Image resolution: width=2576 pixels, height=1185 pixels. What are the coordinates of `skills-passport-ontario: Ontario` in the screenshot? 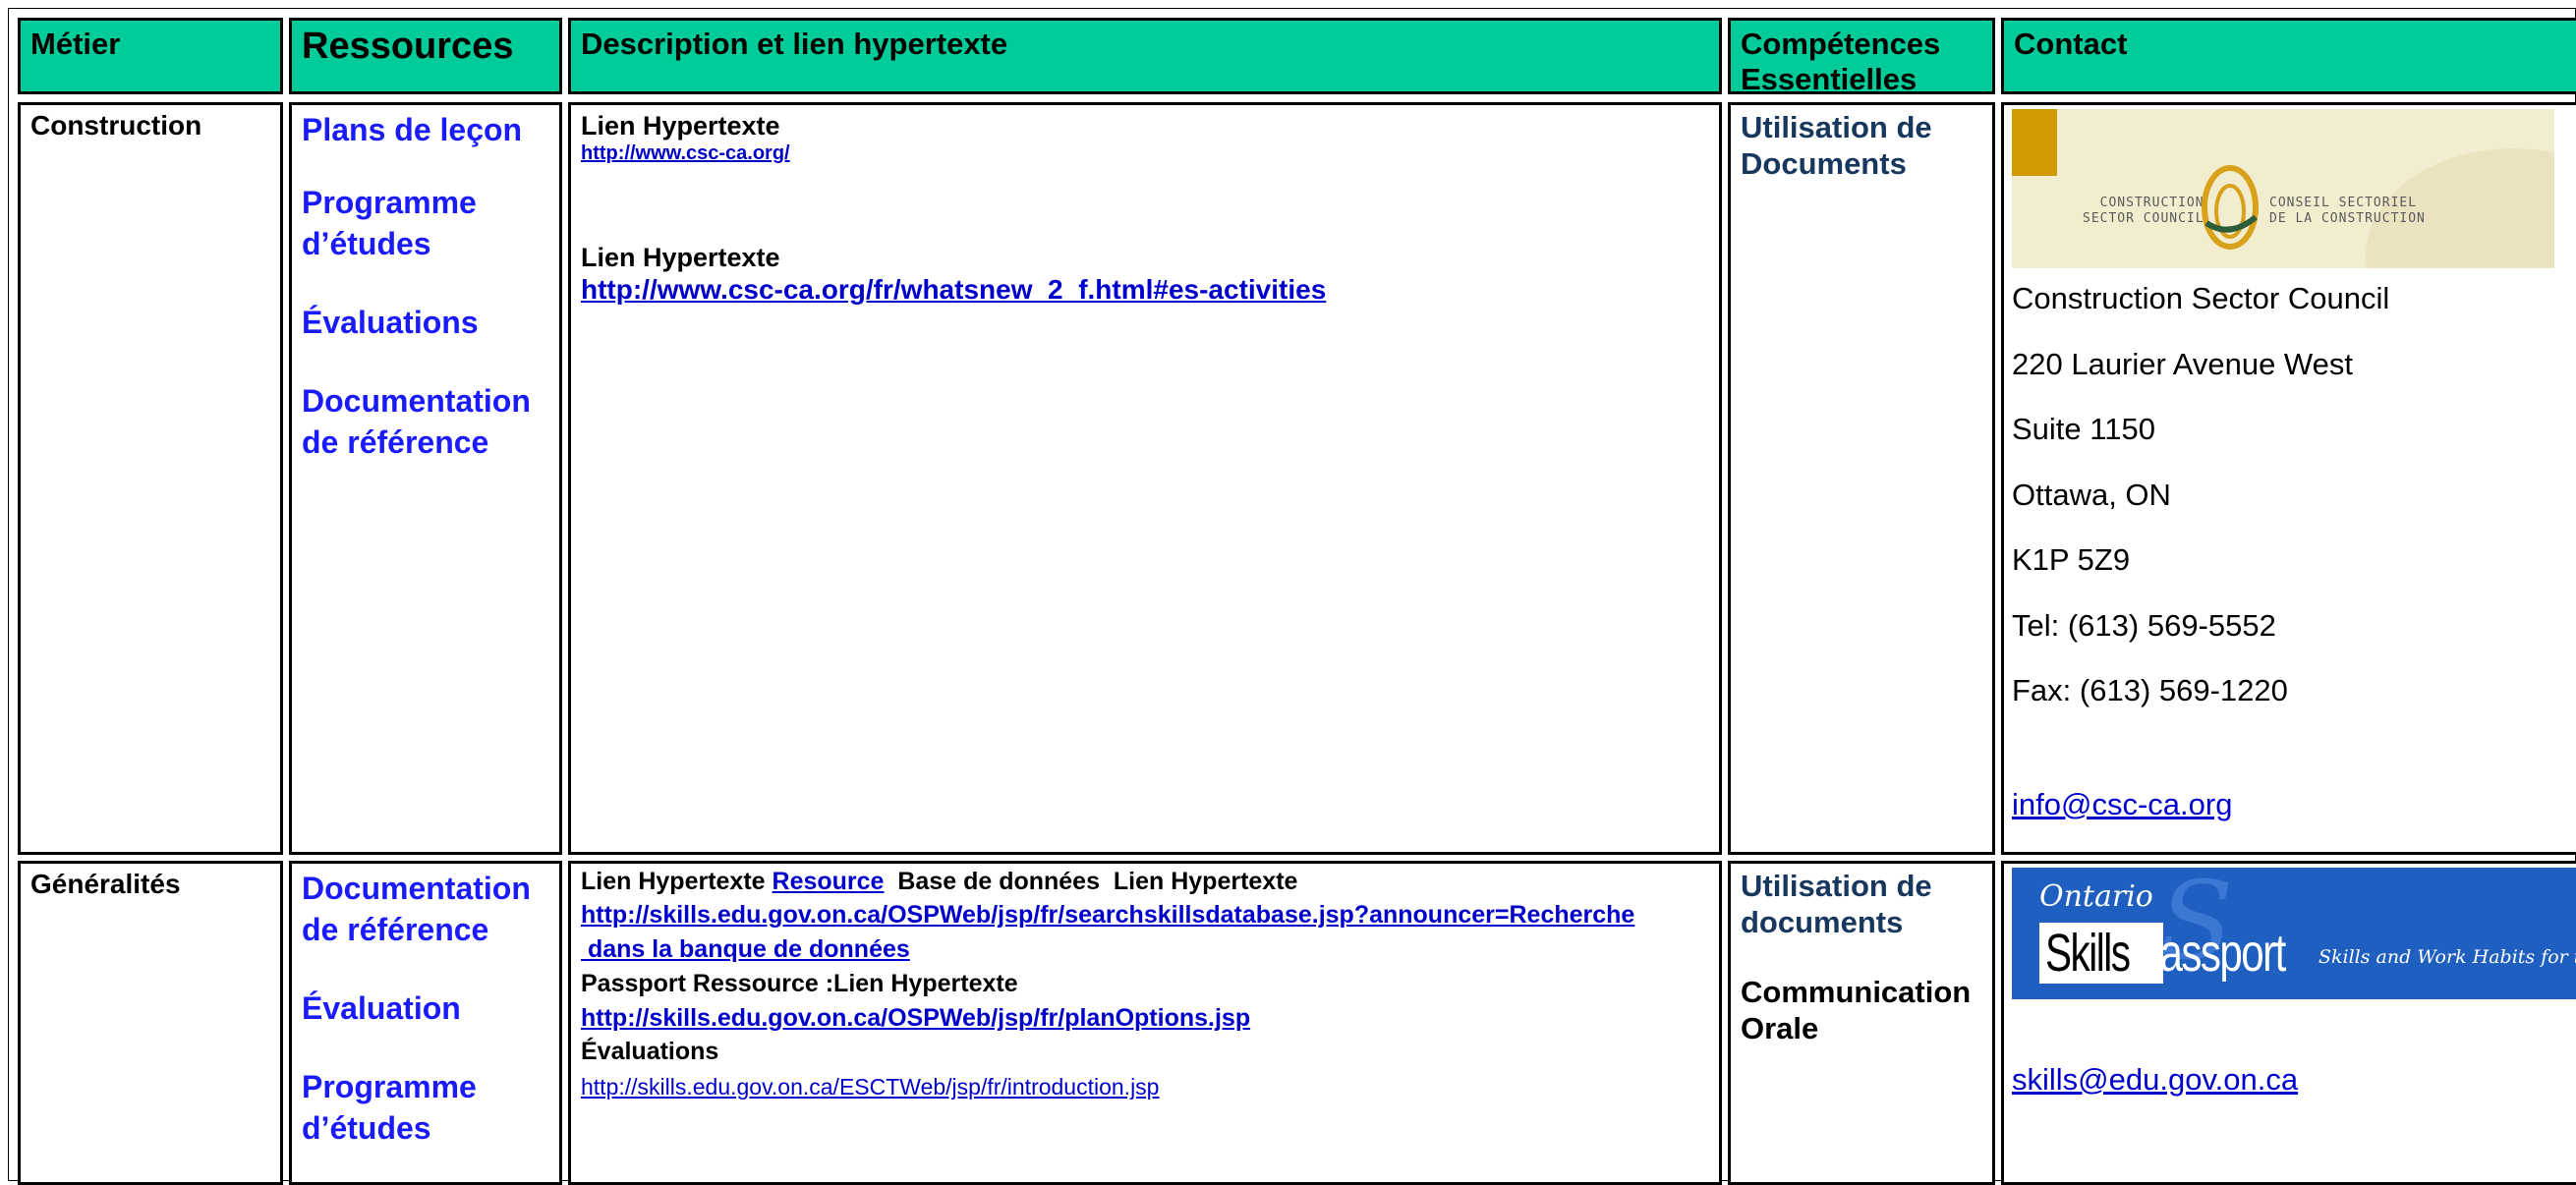 It's located at (2096, 897).